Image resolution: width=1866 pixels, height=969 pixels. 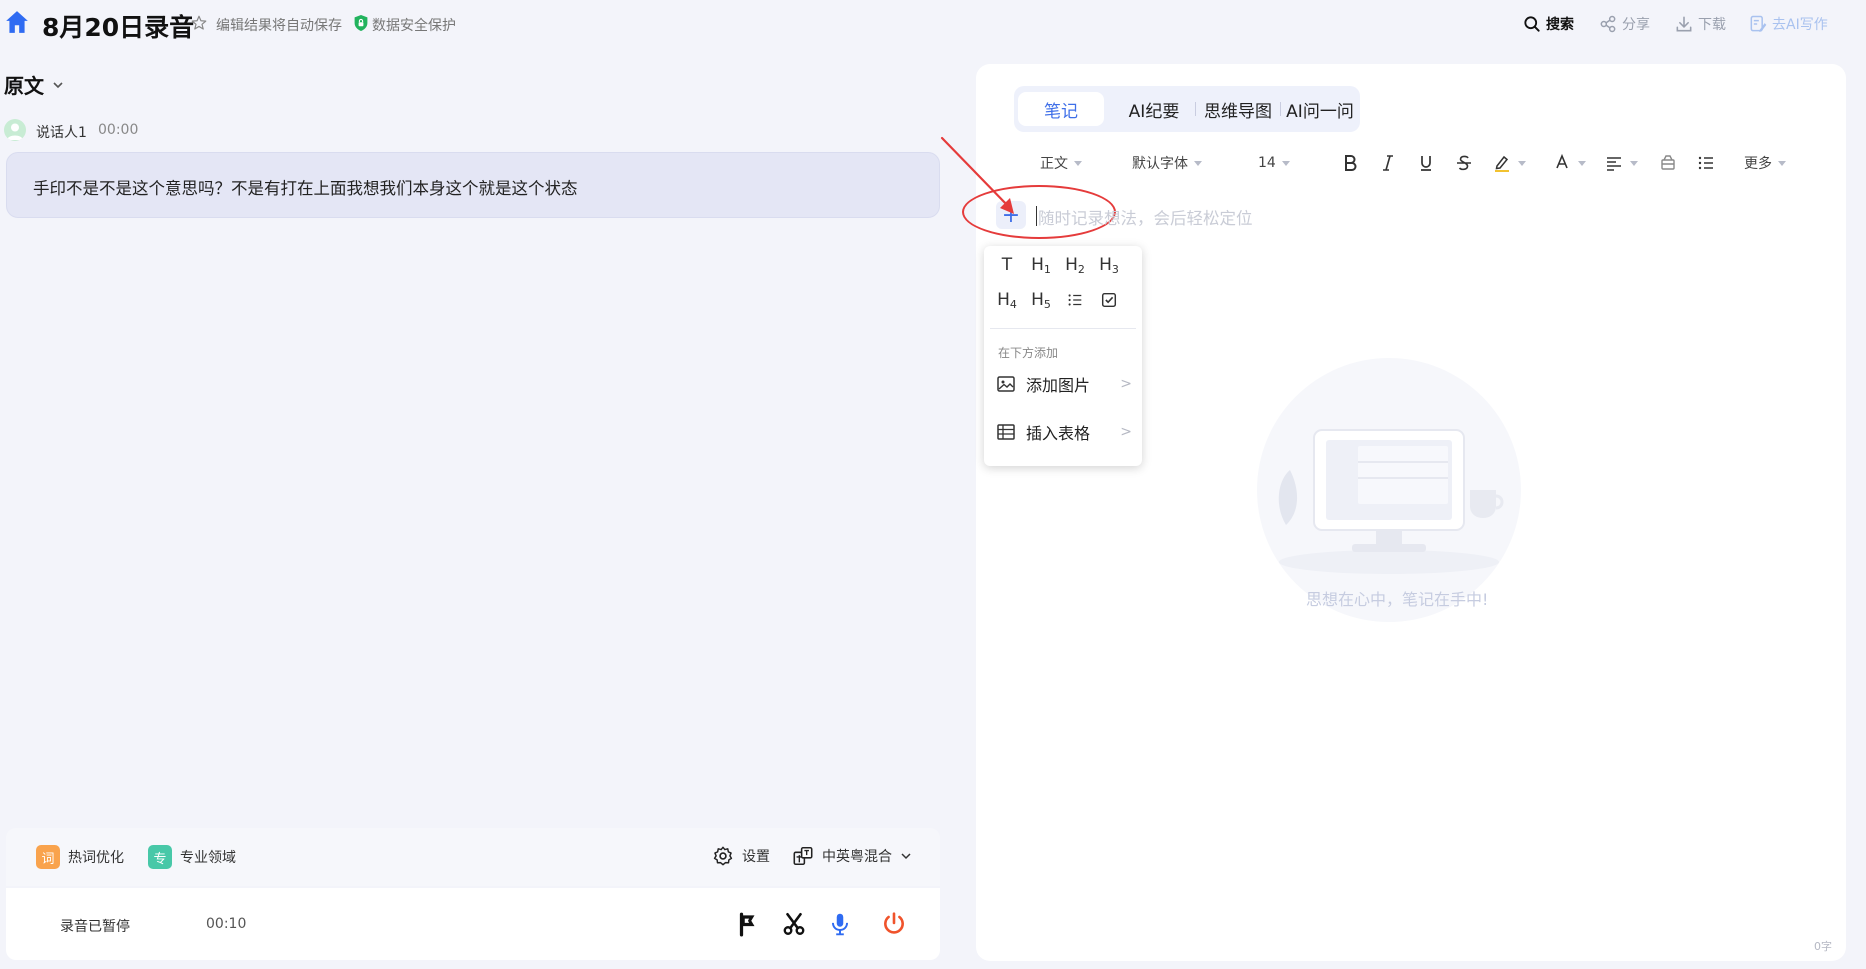 What do you see at coordinates (803, 856) in the screenshot?
I see `translate-icon` at bounding box center [803, 856].